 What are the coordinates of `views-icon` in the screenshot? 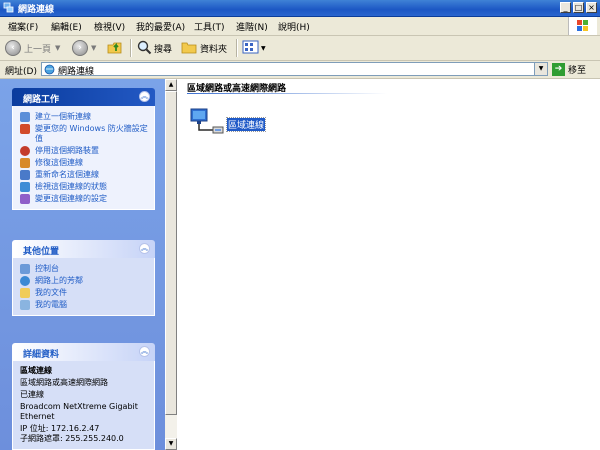 It's located at (251, 48).